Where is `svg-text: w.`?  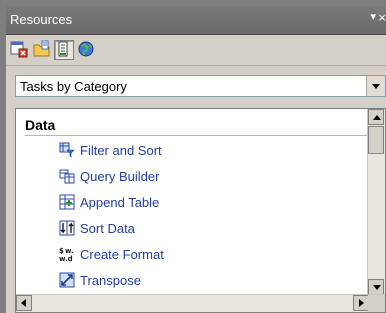
svg-text: w. is located at coordinates (69, 251).